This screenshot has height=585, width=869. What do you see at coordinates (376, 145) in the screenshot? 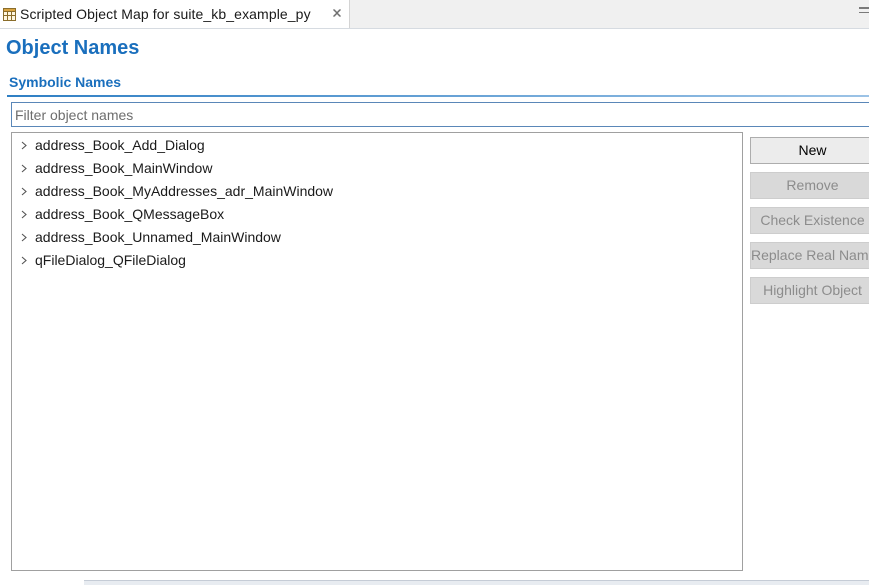
I see `tree-item: address_Book_Add_Dialog` at bounding box center [376, 145].